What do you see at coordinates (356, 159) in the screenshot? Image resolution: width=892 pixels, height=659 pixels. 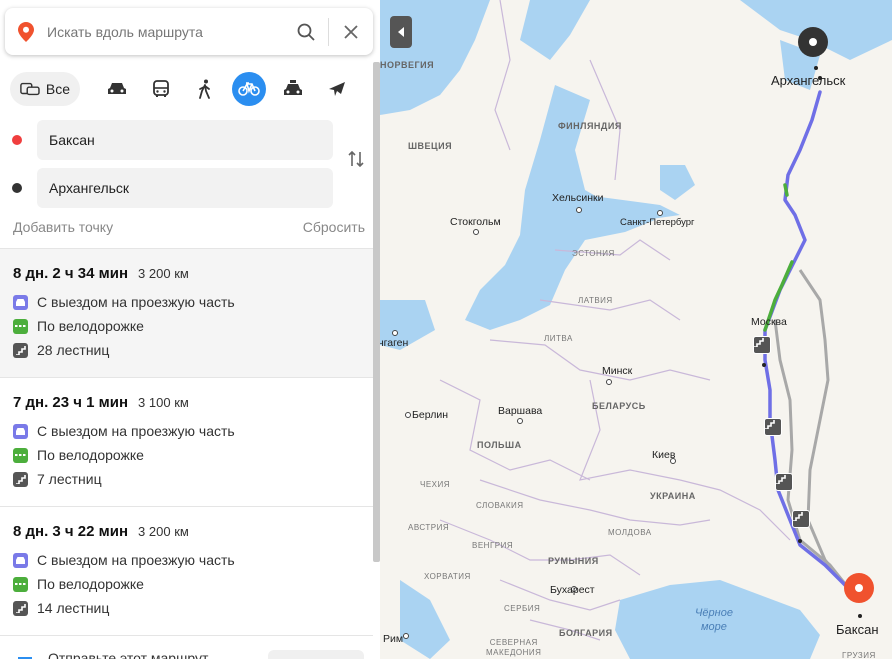 I see `swap-points-button` at bounding box center [356, 159].